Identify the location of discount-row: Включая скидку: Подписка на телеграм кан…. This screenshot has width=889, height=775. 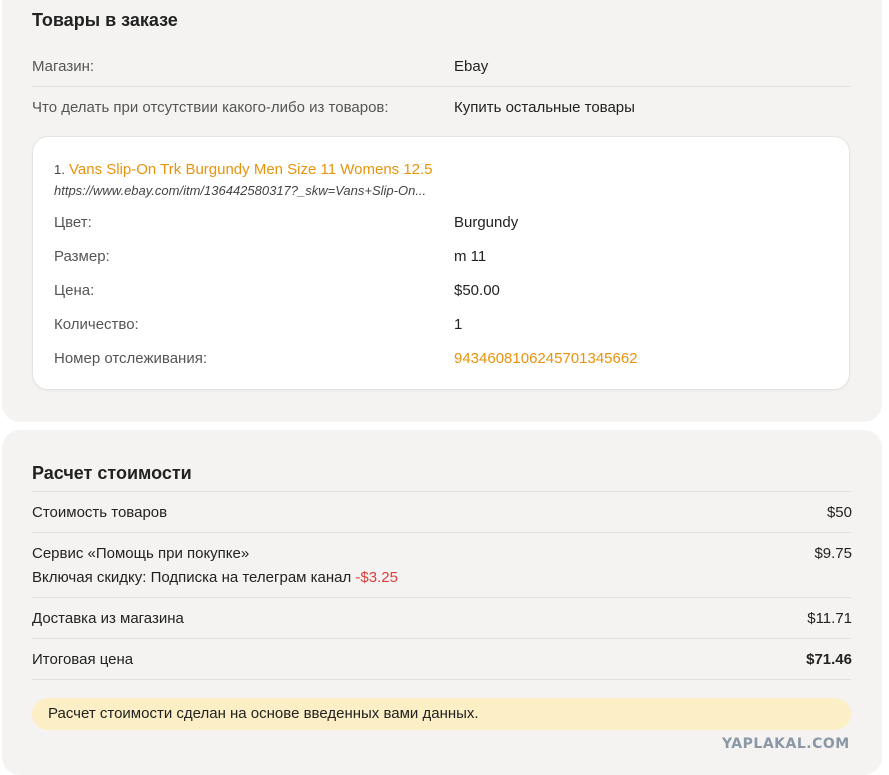
(215, 577).